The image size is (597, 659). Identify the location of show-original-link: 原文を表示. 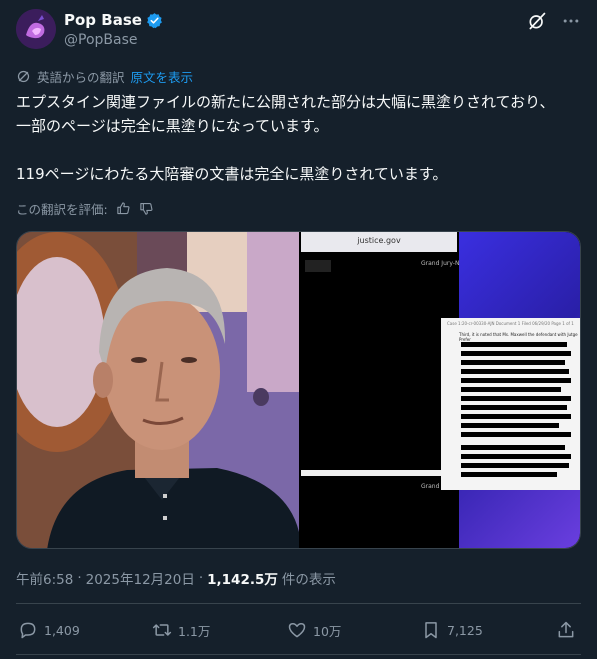
(162, 76).